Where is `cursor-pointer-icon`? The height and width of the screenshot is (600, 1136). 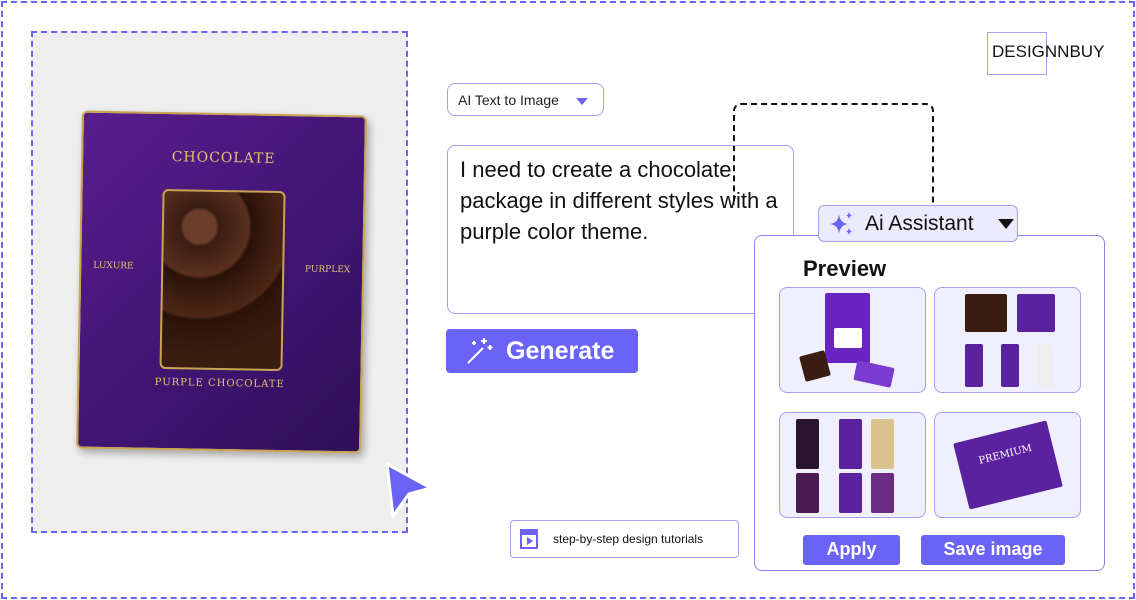
cursor-pointer-icon is located at coordinates (409, 490).